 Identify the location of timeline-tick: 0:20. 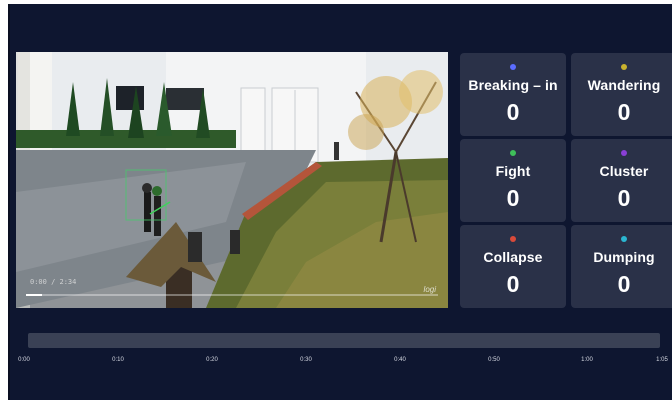
(212, 360).